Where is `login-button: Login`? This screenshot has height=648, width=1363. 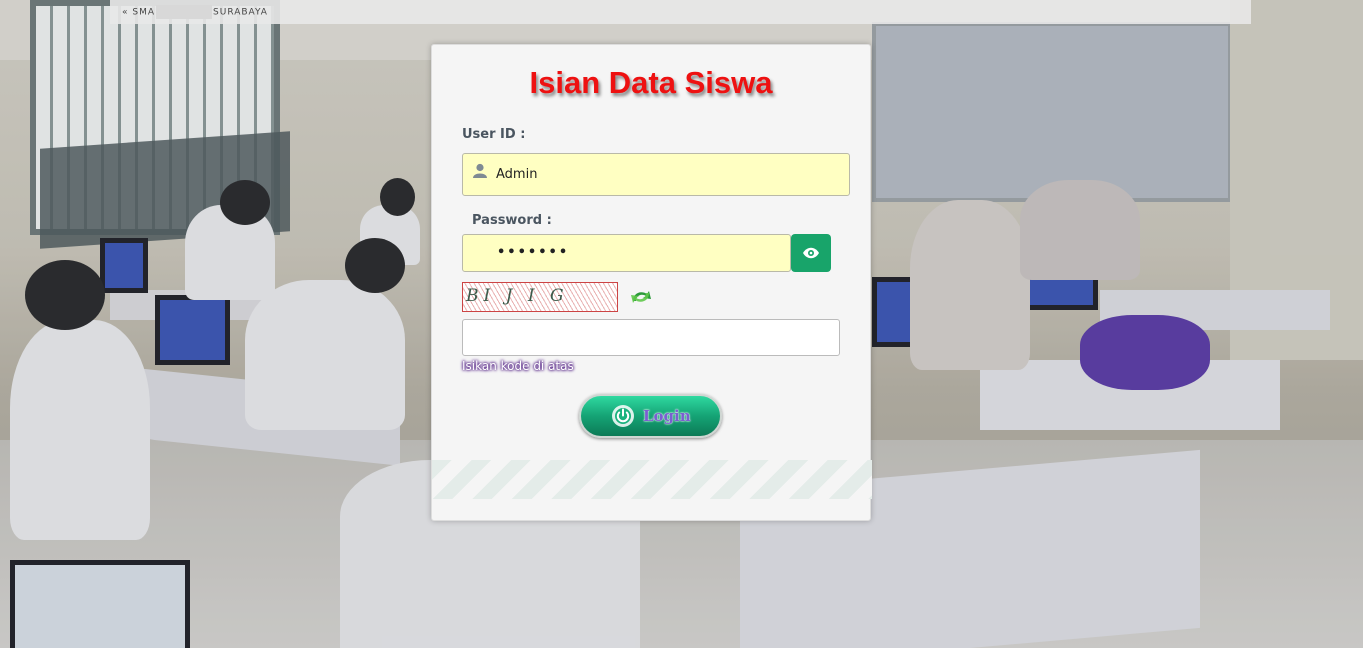
login-button: Login is located at coordinates (650, 416).